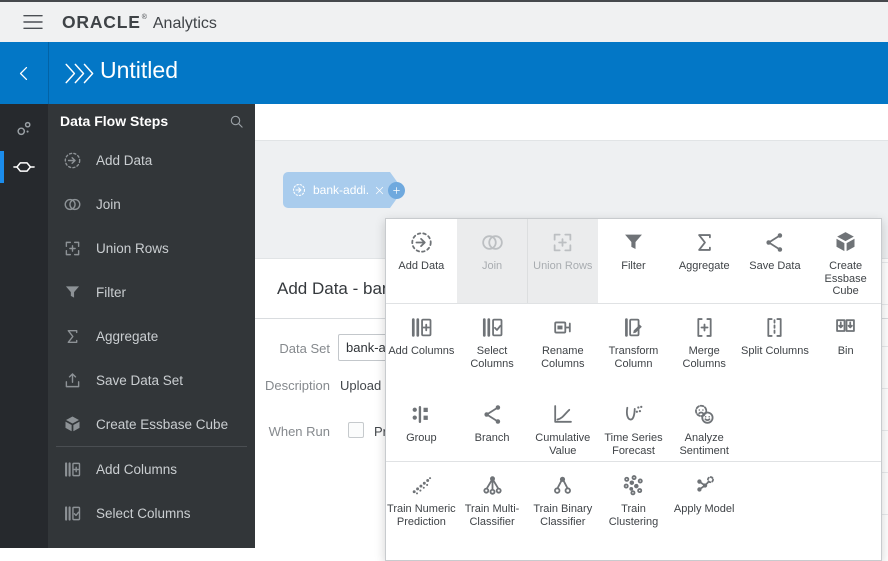 Image resolution: width=888 pixels, height=561 pixels. I want to click on step-menu-item-label: Train Binary Classifier, so click(563, 515).